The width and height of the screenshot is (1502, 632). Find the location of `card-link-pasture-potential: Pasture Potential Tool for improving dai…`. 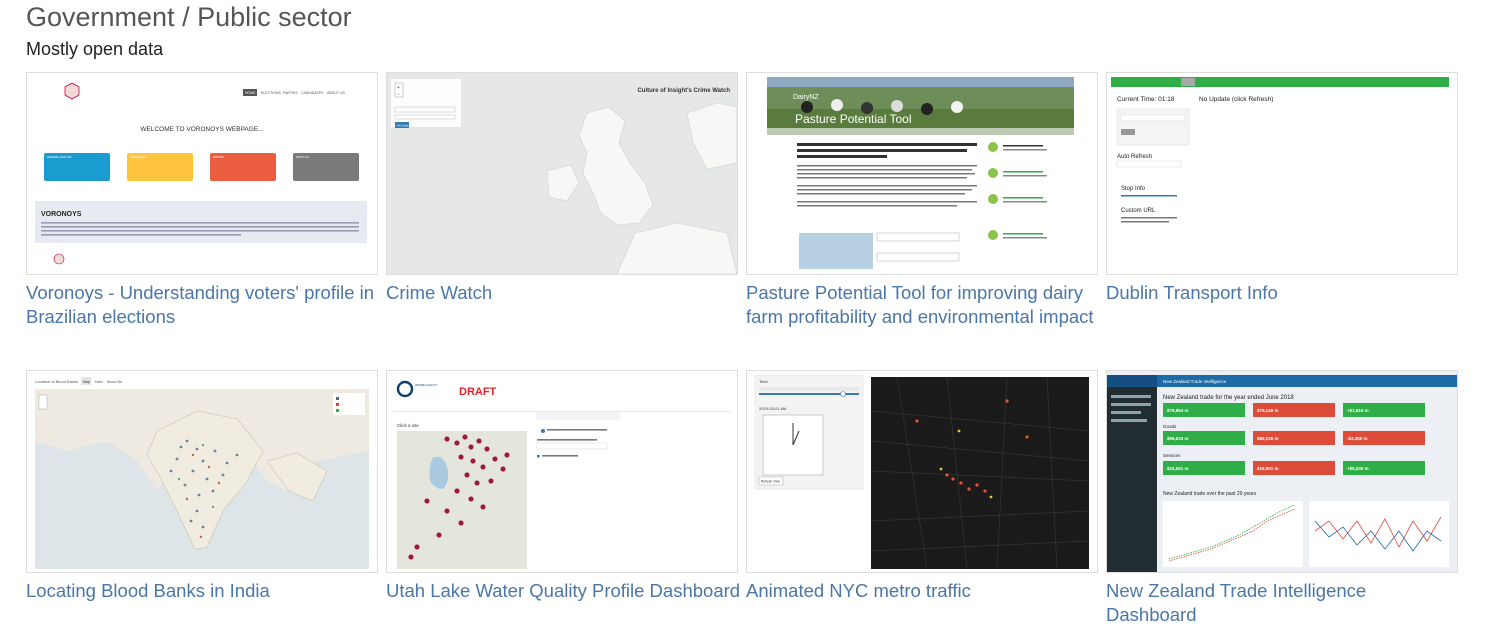

card-link-pasture-potential: Pasture Potential Tool for improving dai… is located at coordinates (923, 305).